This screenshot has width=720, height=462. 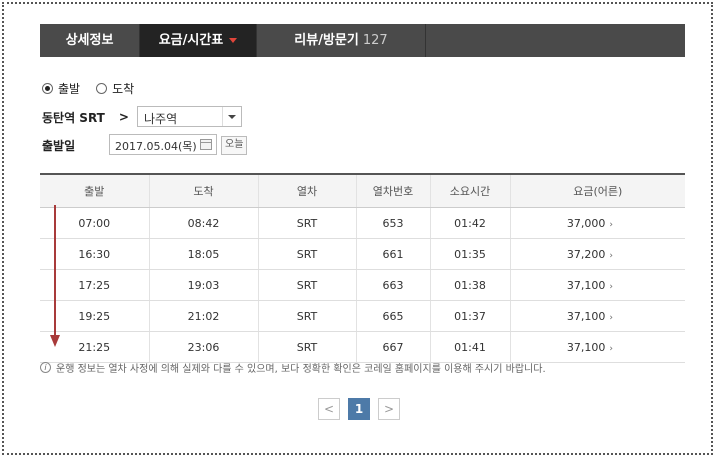 I want to click on prev-page-button: <, so click(x=329, y=409).